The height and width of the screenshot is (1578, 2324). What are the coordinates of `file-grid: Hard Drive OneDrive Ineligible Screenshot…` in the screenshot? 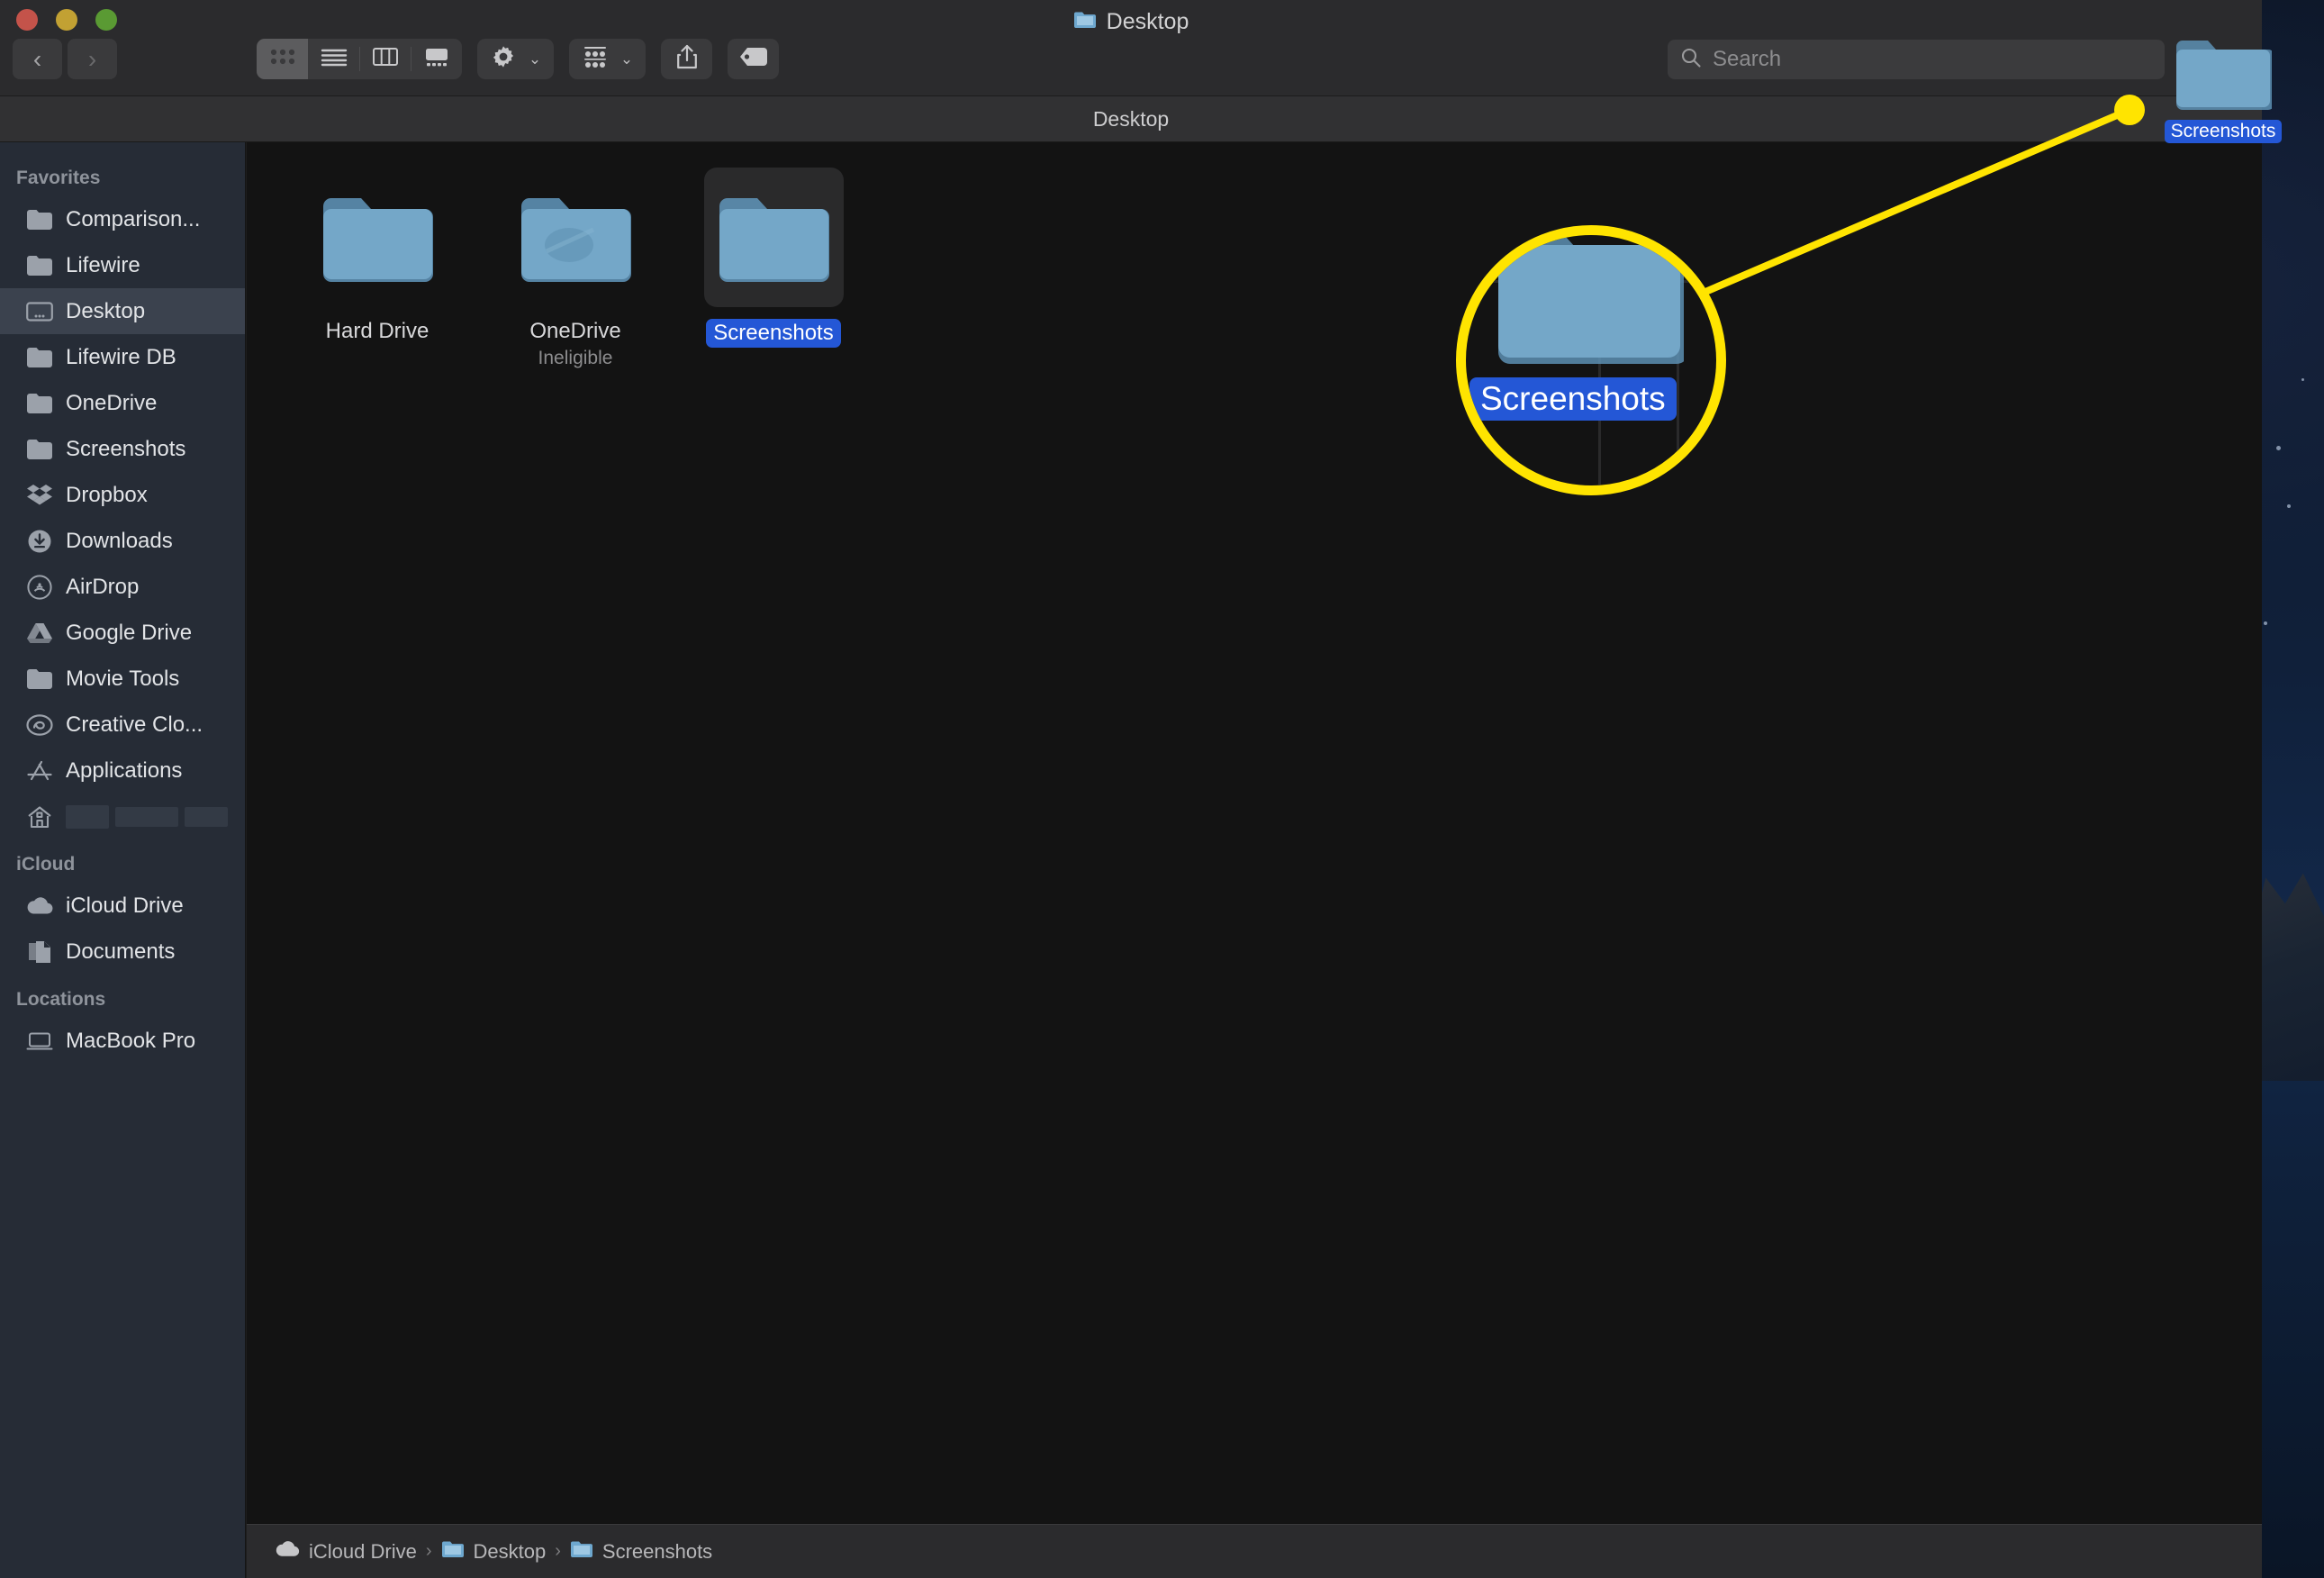 It's located at (1254, 255).